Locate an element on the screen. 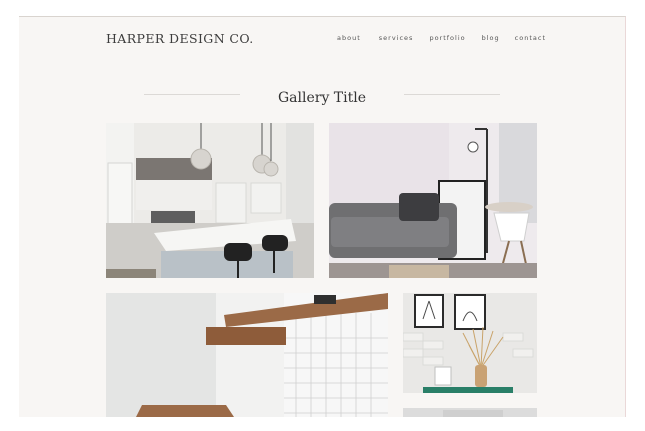  wall-decor-photo is located at coordinates (470, 343).